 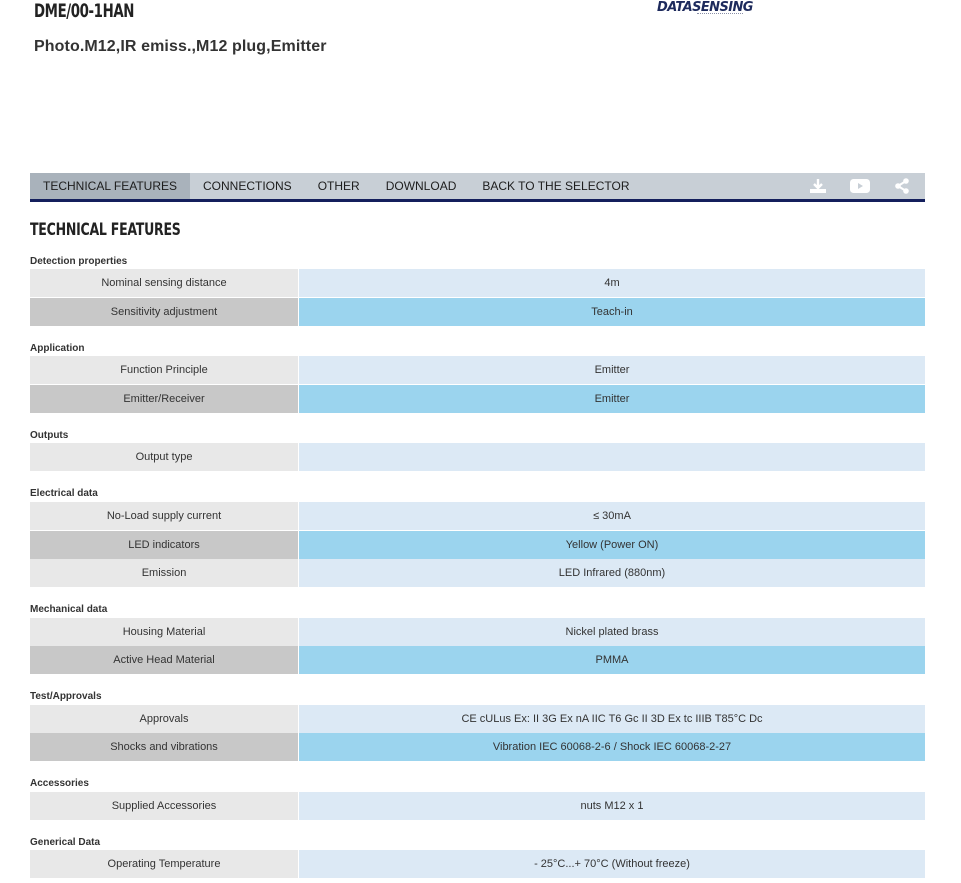 I want to click on row-label: Nominal sensing distance, so click(x=164, y=283).